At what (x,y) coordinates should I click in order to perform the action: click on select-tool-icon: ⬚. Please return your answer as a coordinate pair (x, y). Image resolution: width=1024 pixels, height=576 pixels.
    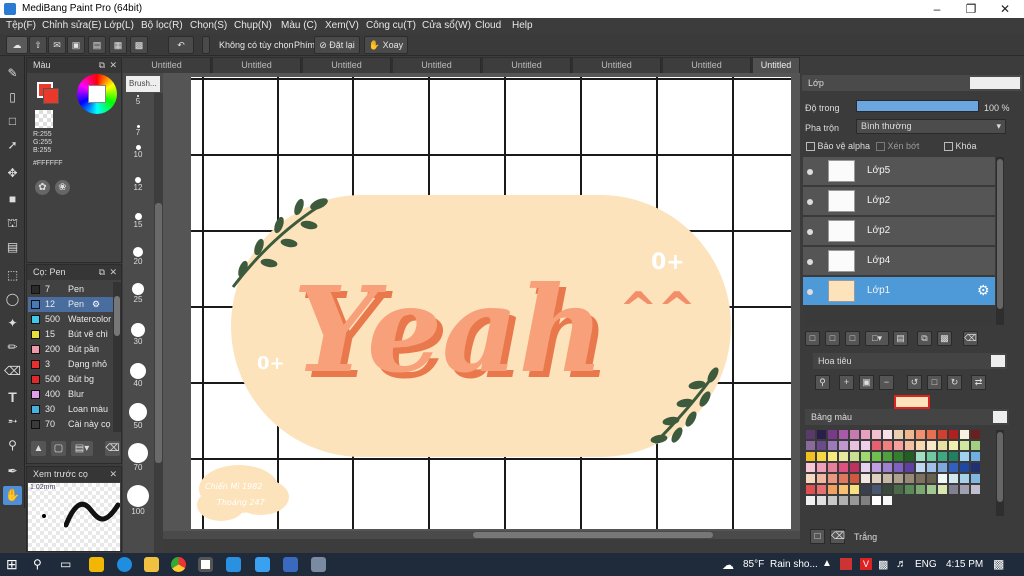
    Looking at the image, I should click on (12, 275).